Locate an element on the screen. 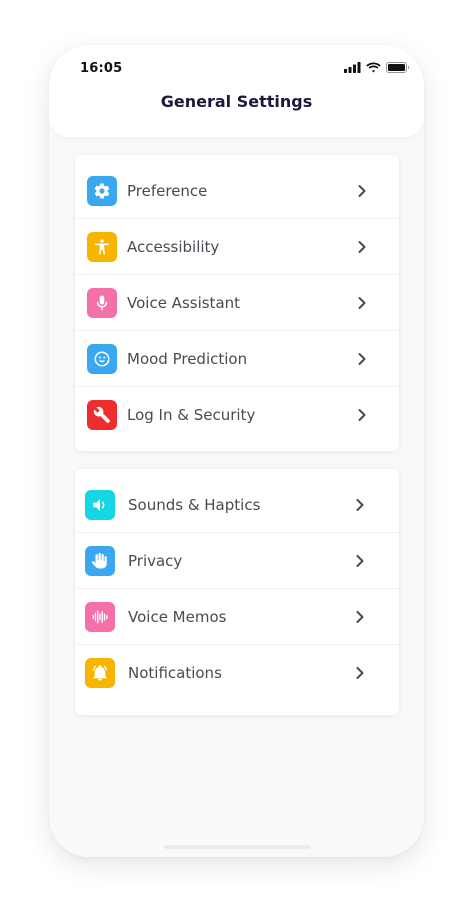 This screenshot has width=473, height=910. settings-row-label: Log In & Security is located at coordinates (191, 415).